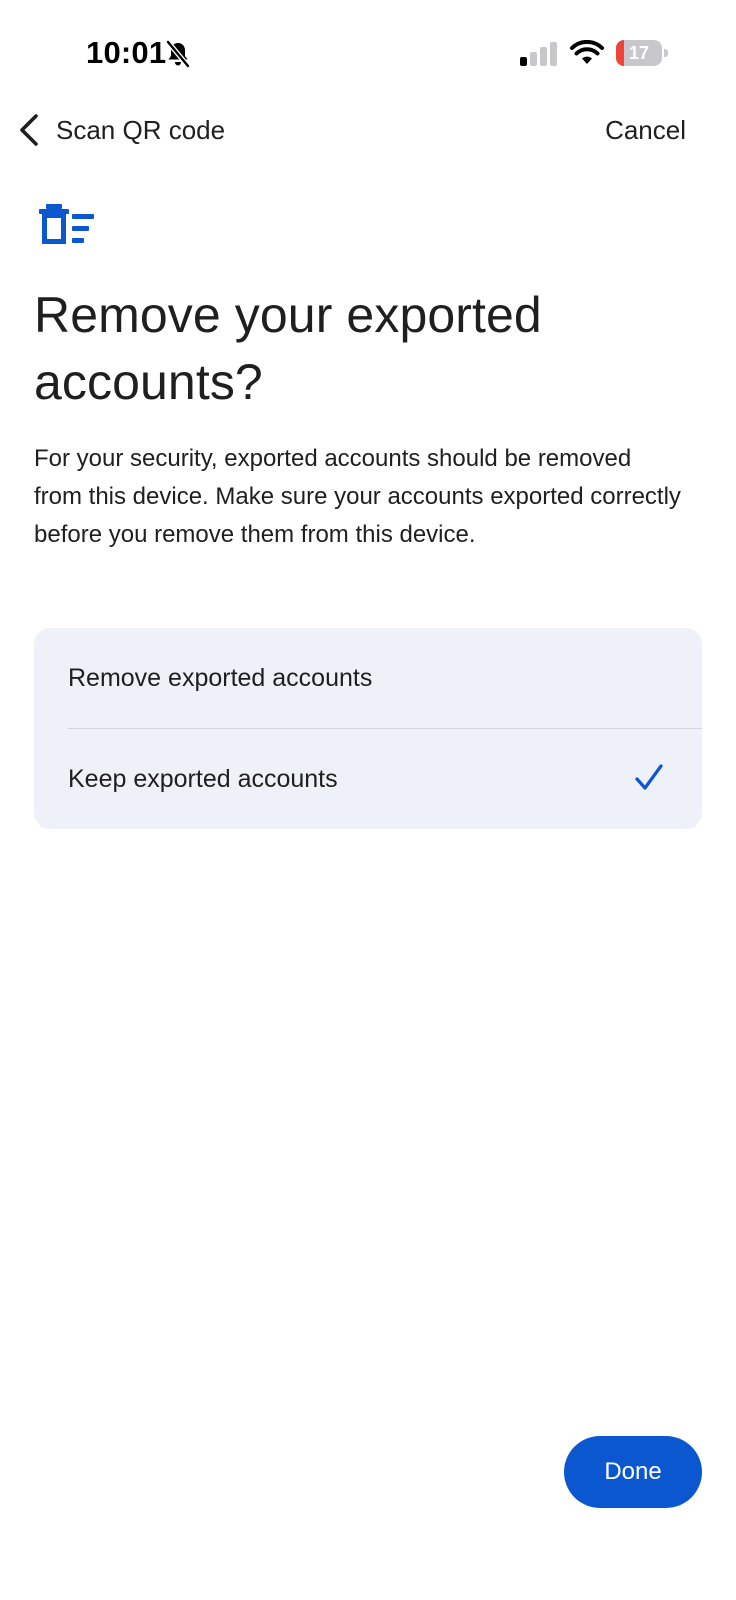 This screenshot has width=736, height=1600. I want to click on status-bar: 10:01 17, so click(368, 50).